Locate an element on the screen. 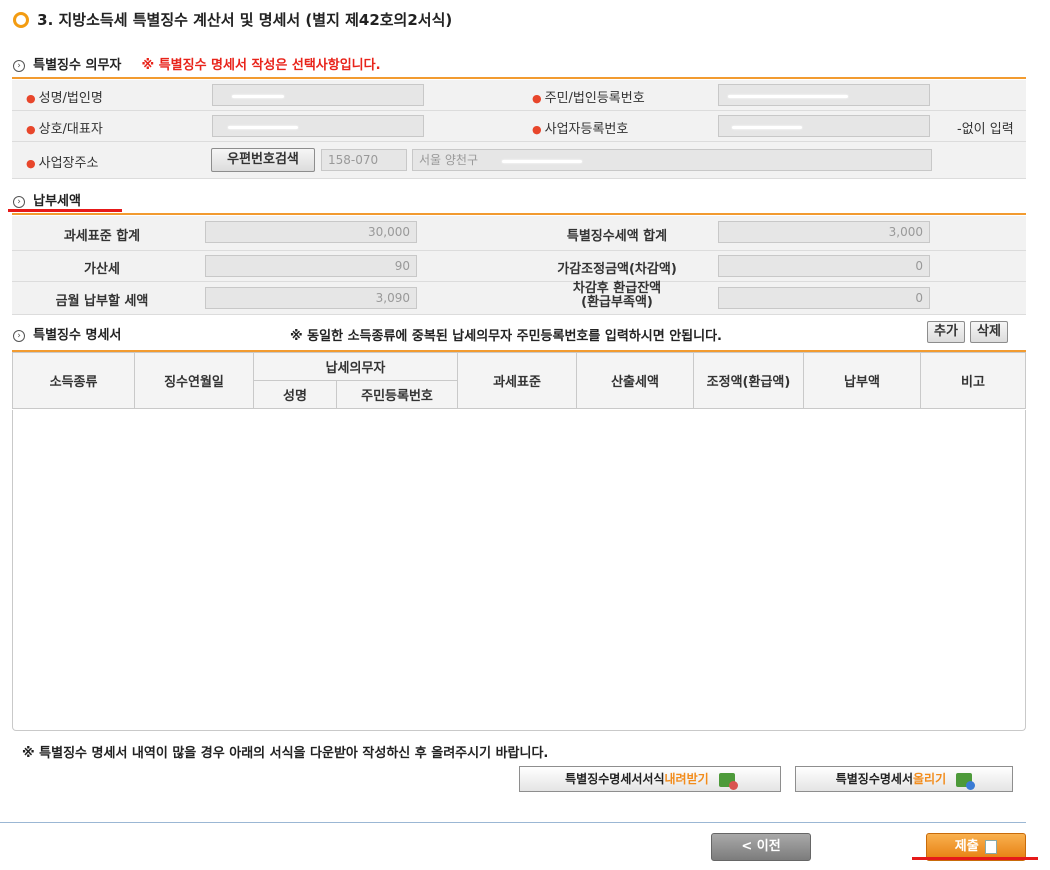 The image size is (1050, 870). col-taxpayer: 납세의무자 is located at coordinates (355, 366).